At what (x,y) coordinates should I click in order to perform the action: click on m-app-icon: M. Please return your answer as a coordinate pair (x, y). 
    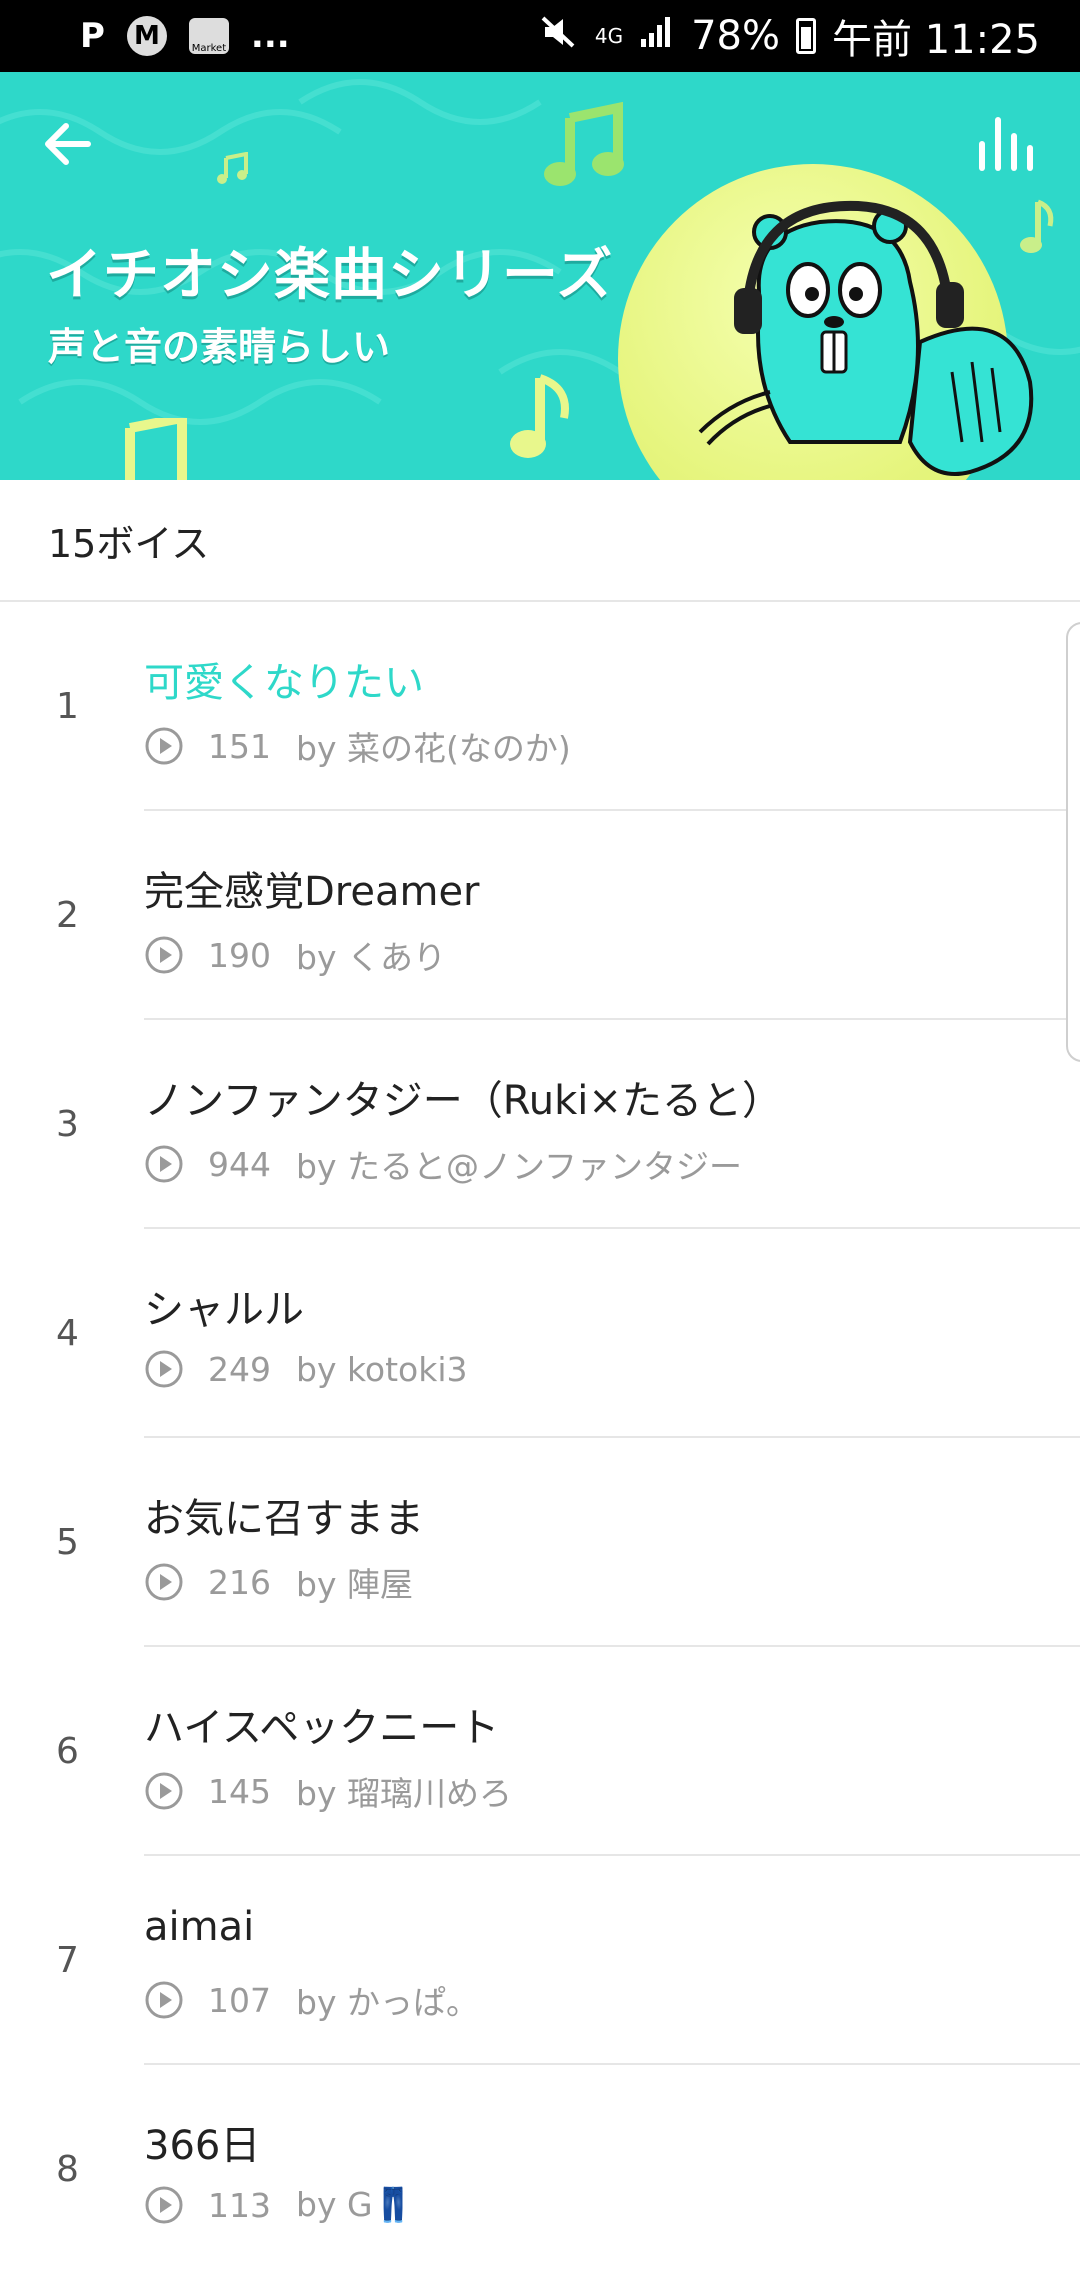
    Looking at the image, I should click on (146, 36).